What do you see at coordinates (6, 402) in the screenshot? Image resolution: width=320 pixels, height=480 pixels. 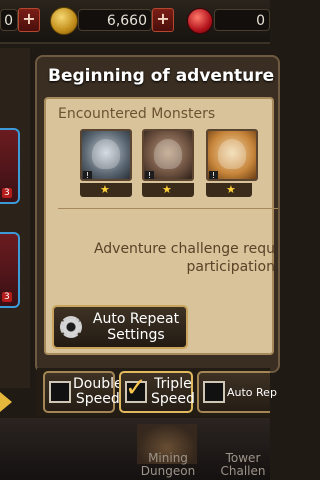 I see `arrow-left-icon` at bounding box center [6, 402].